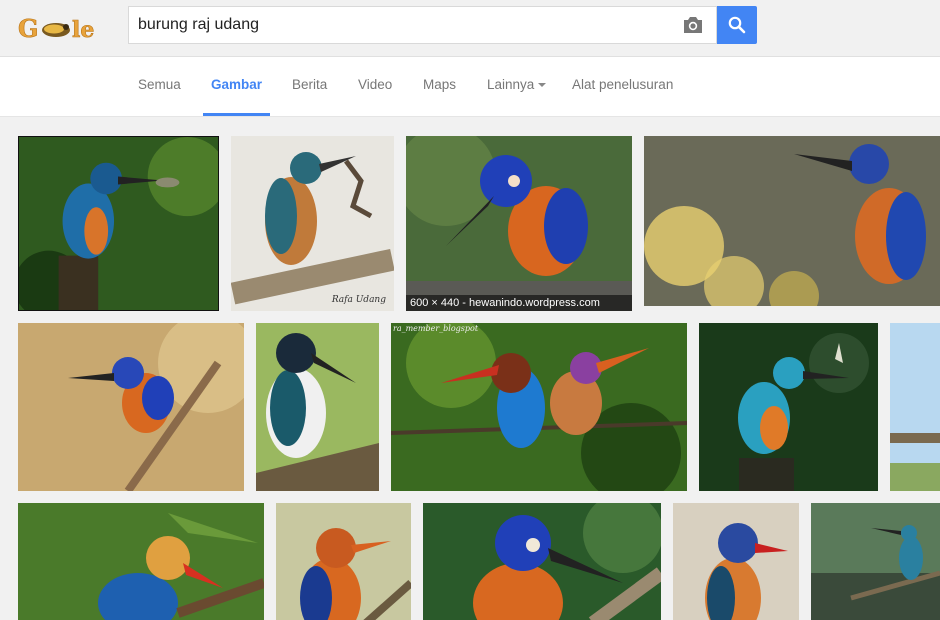  Describe the element at coordinates (439, 86) in the screenshot. I see `tab-maps: Maps` at that location.